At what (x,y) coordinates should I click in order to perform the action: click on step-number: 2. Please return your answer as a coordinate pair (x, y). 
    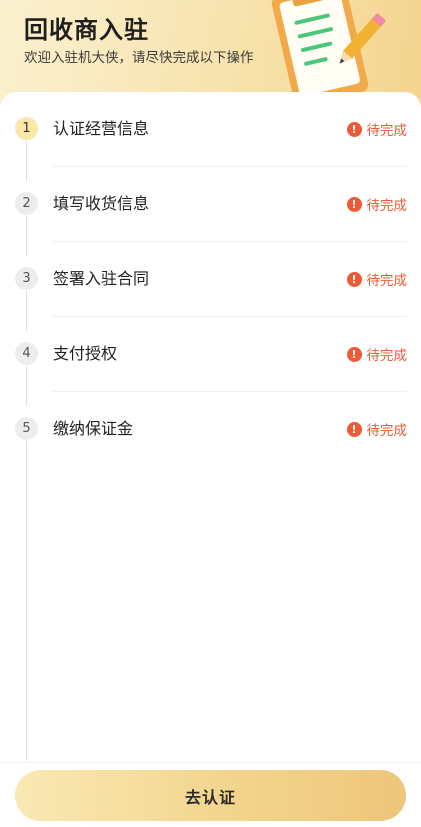
    Looking at the image, I should click on (26, 203).